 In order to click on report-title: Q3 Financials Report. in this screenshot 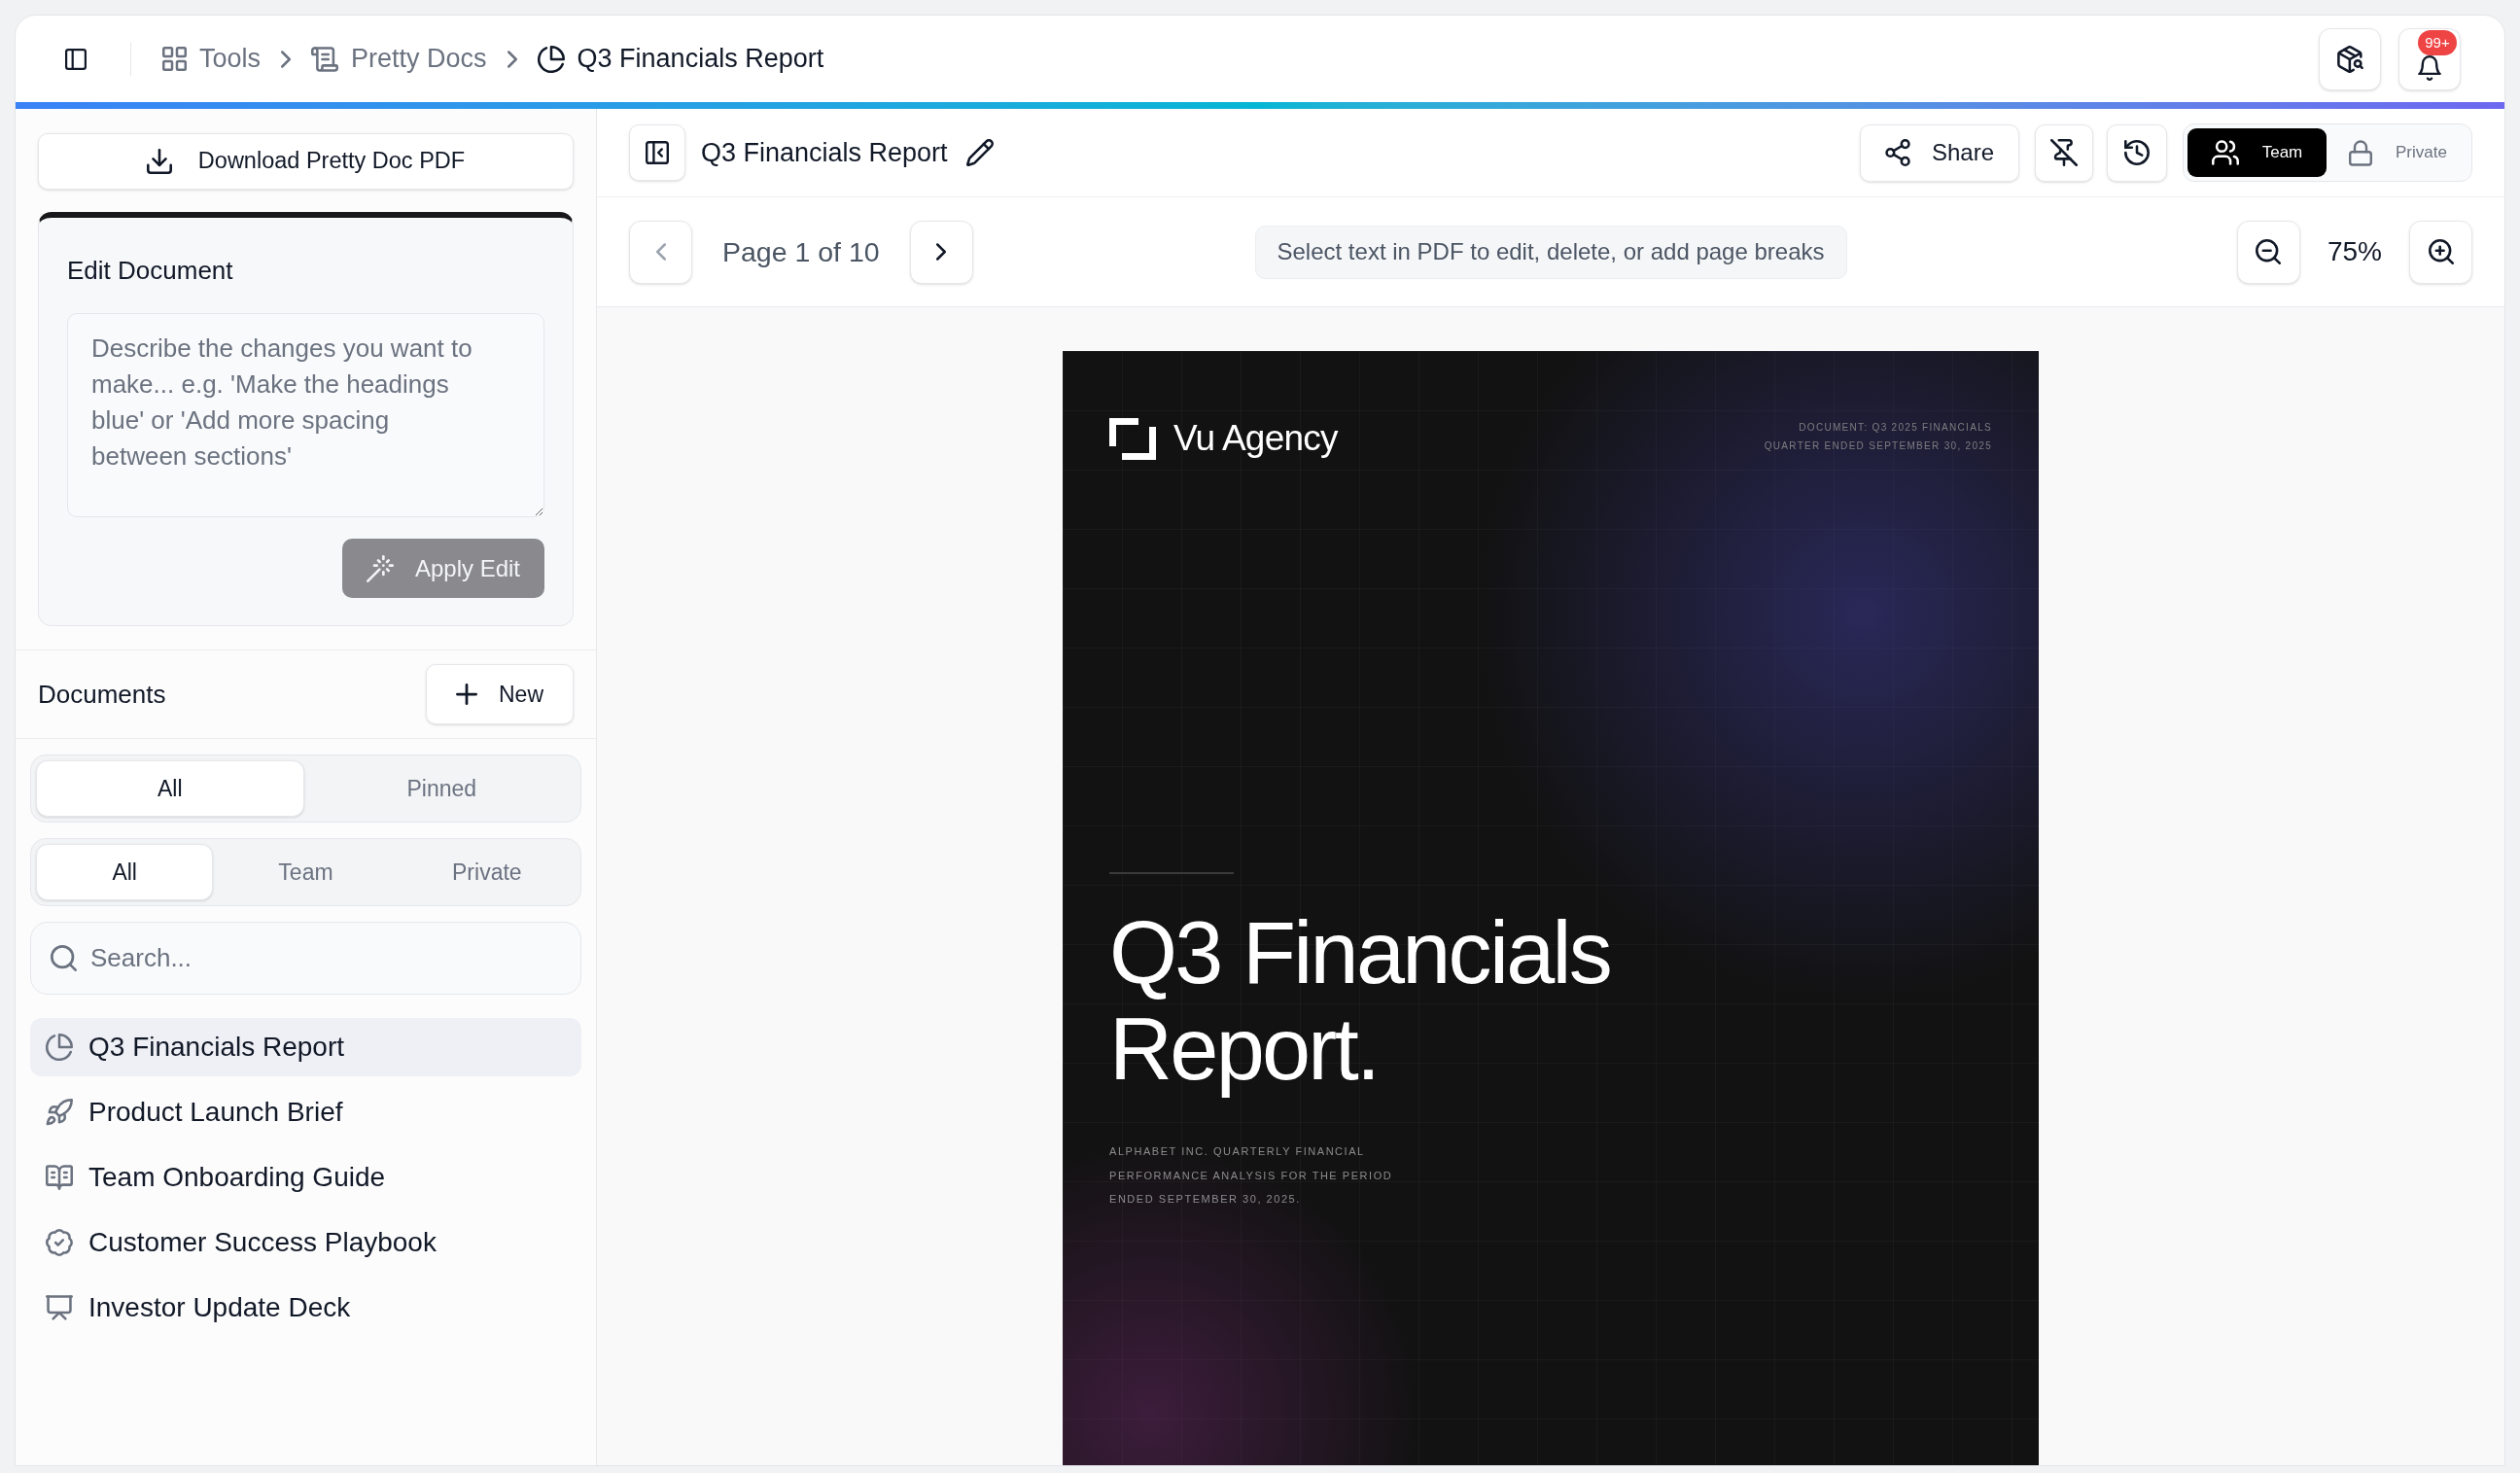, I will do `click(1360, 1001)`.